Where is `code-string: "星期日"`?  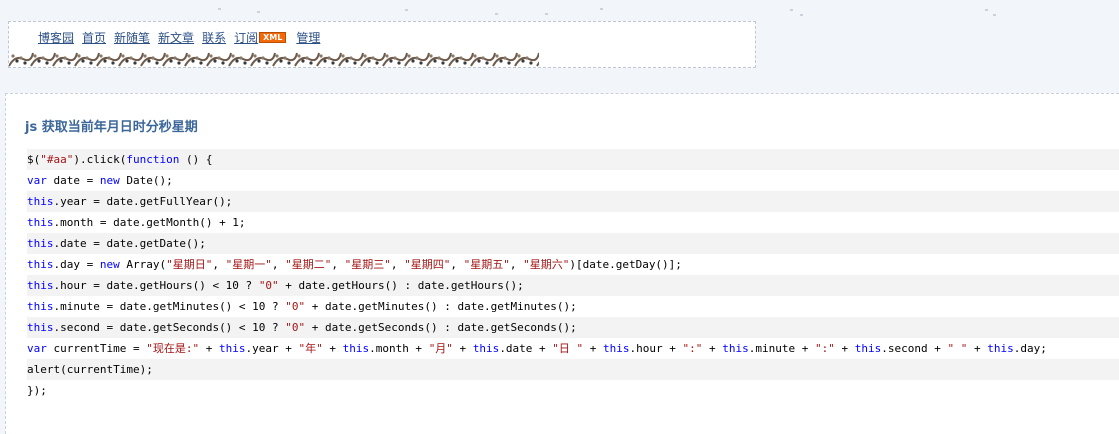 code-string: "星期日" is located at coordinates (189, 264).